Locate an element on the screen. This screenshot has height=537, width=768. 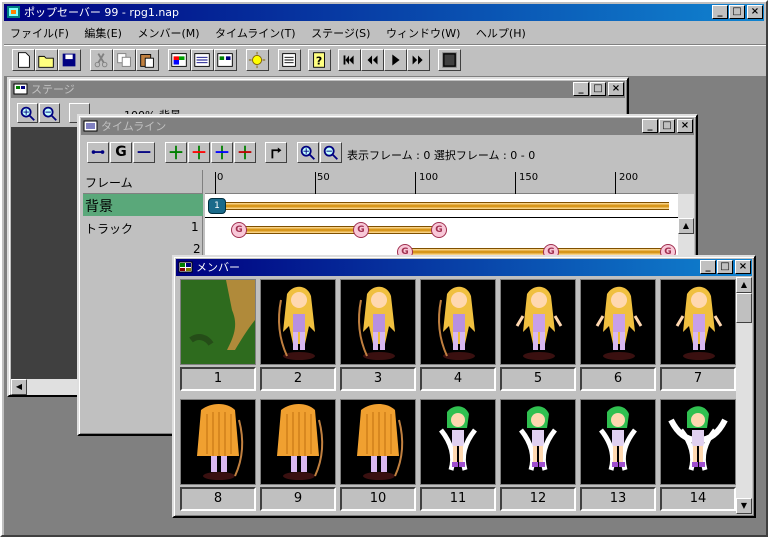
menu-timeline: タイムライン(T) is located at coordinates (255, 32).